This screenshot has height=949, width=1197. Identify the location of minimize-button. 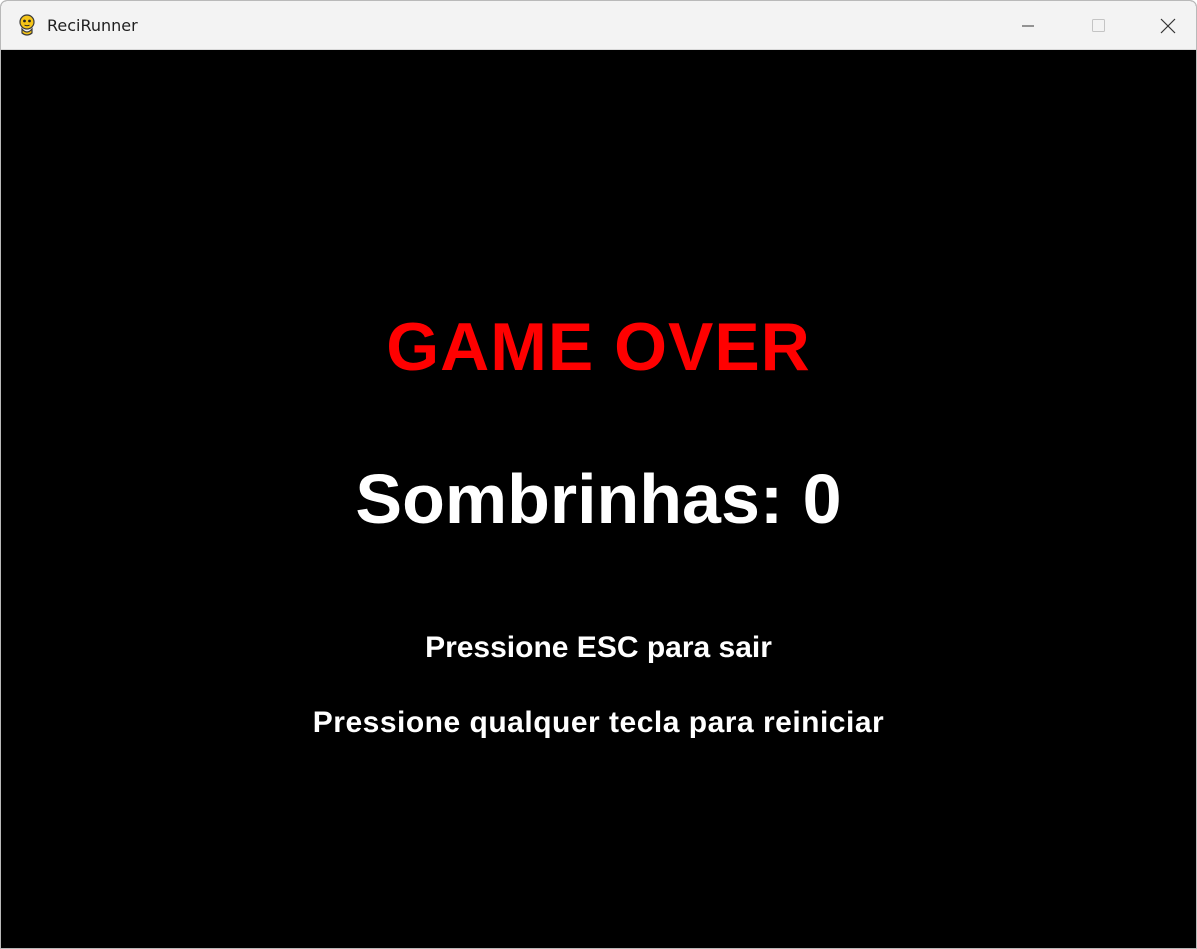
(1028, 25).